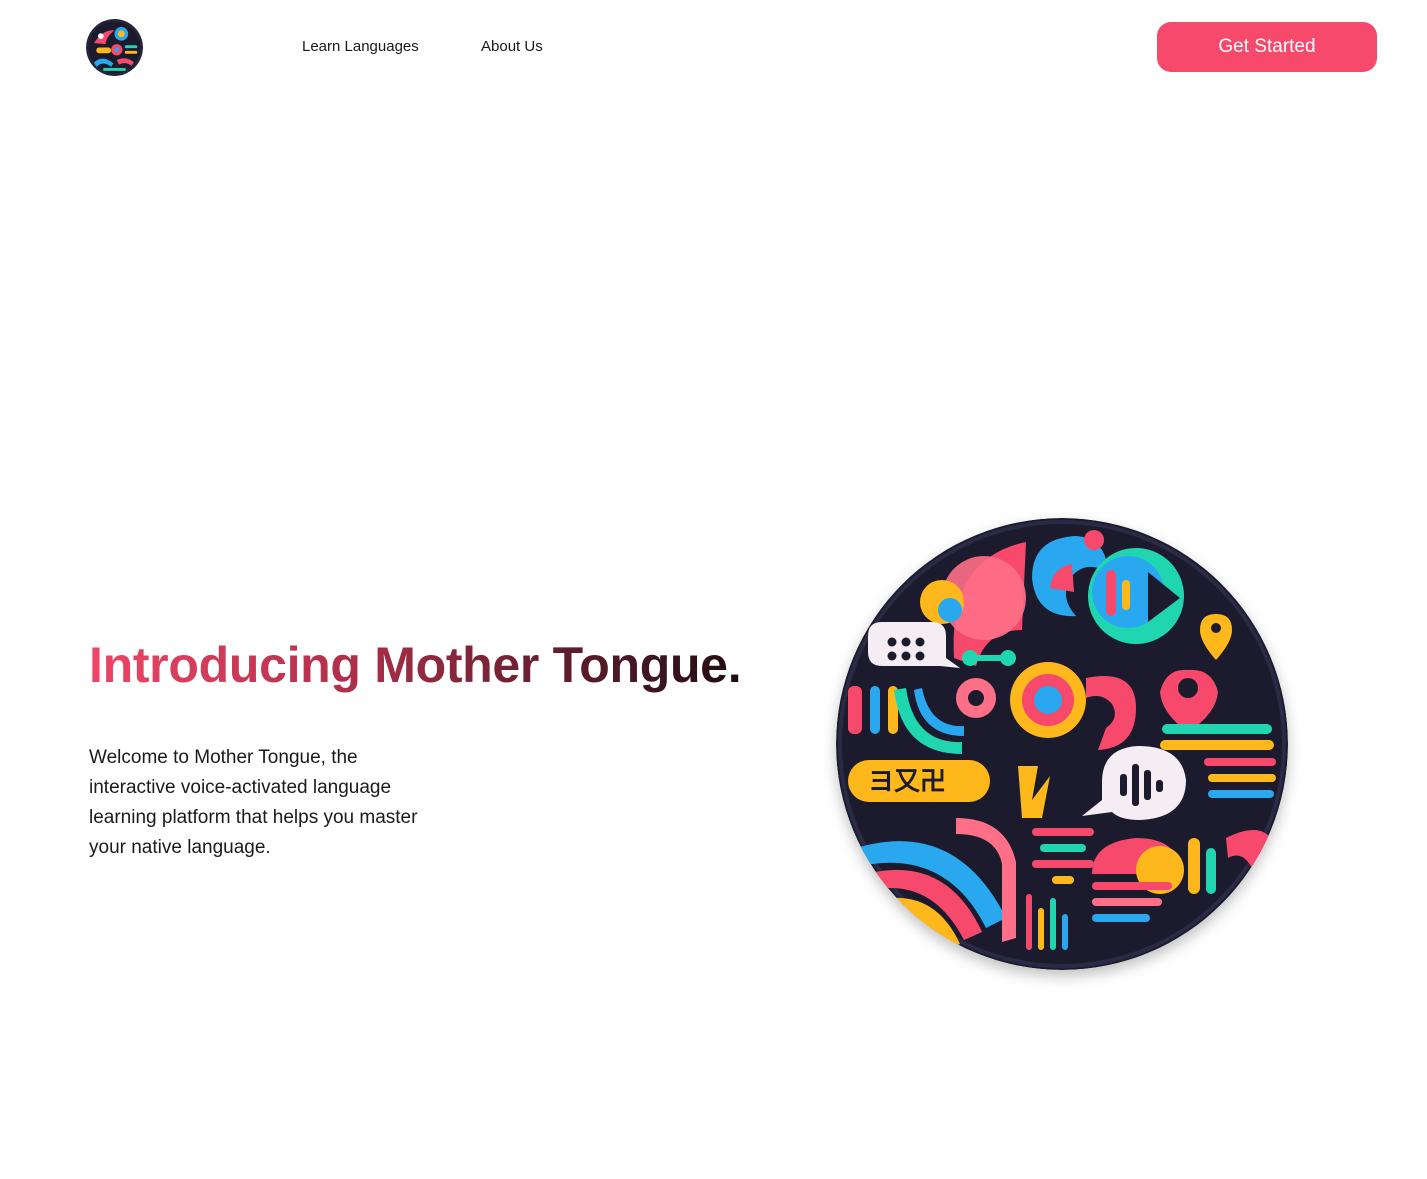 Image resolution: width=1427 pixels, height=1179 pixels. I want to click on language-mosaic-illustration: ヨ又卍, so click(1062, 744).